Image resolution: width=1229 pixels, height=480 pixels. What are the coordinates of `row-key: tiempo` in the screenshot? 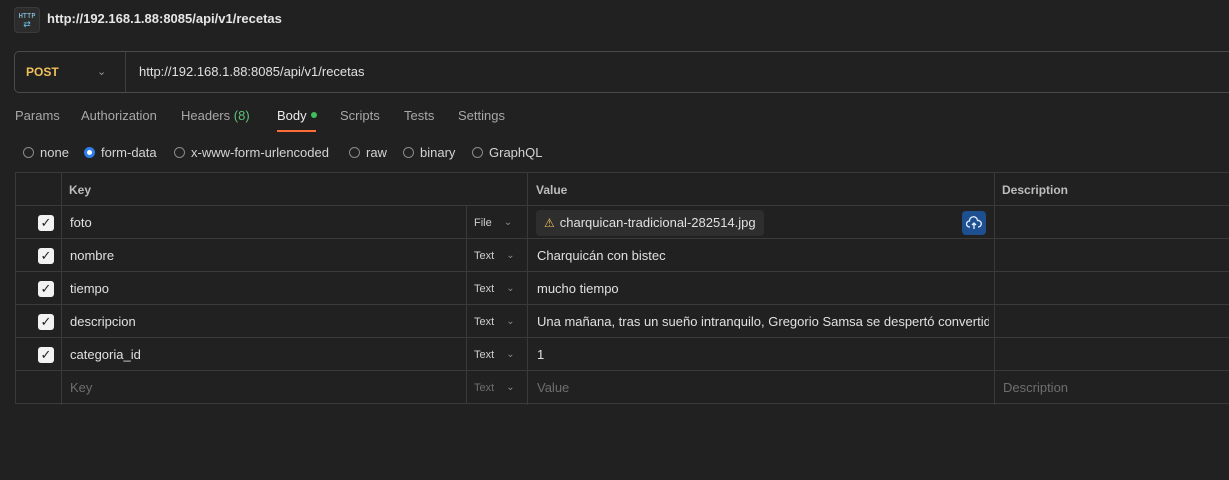 It's located at (89, 288).